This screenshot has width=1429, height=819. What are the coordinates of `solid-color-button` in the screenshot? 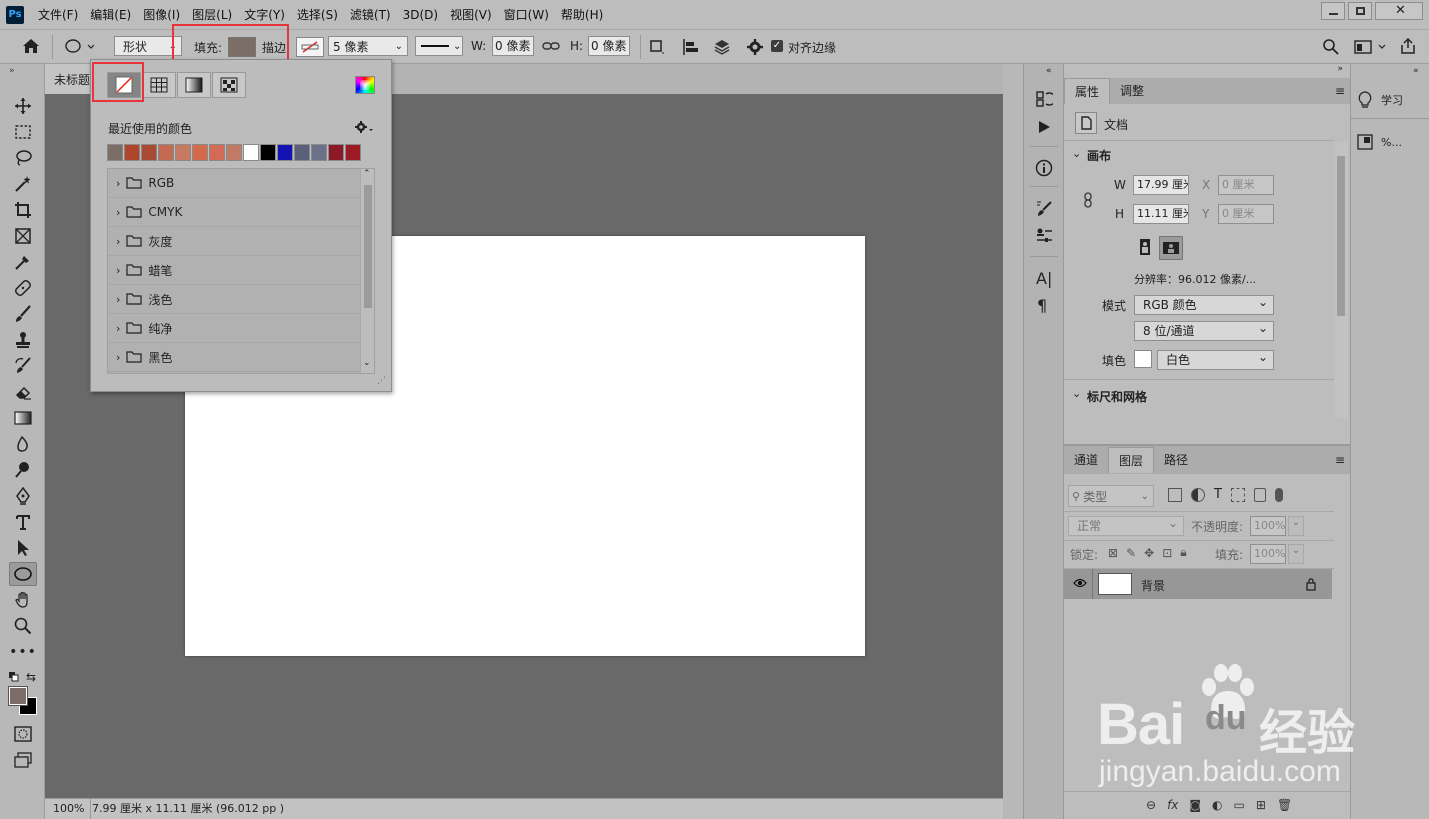 It's located at (159, 85).